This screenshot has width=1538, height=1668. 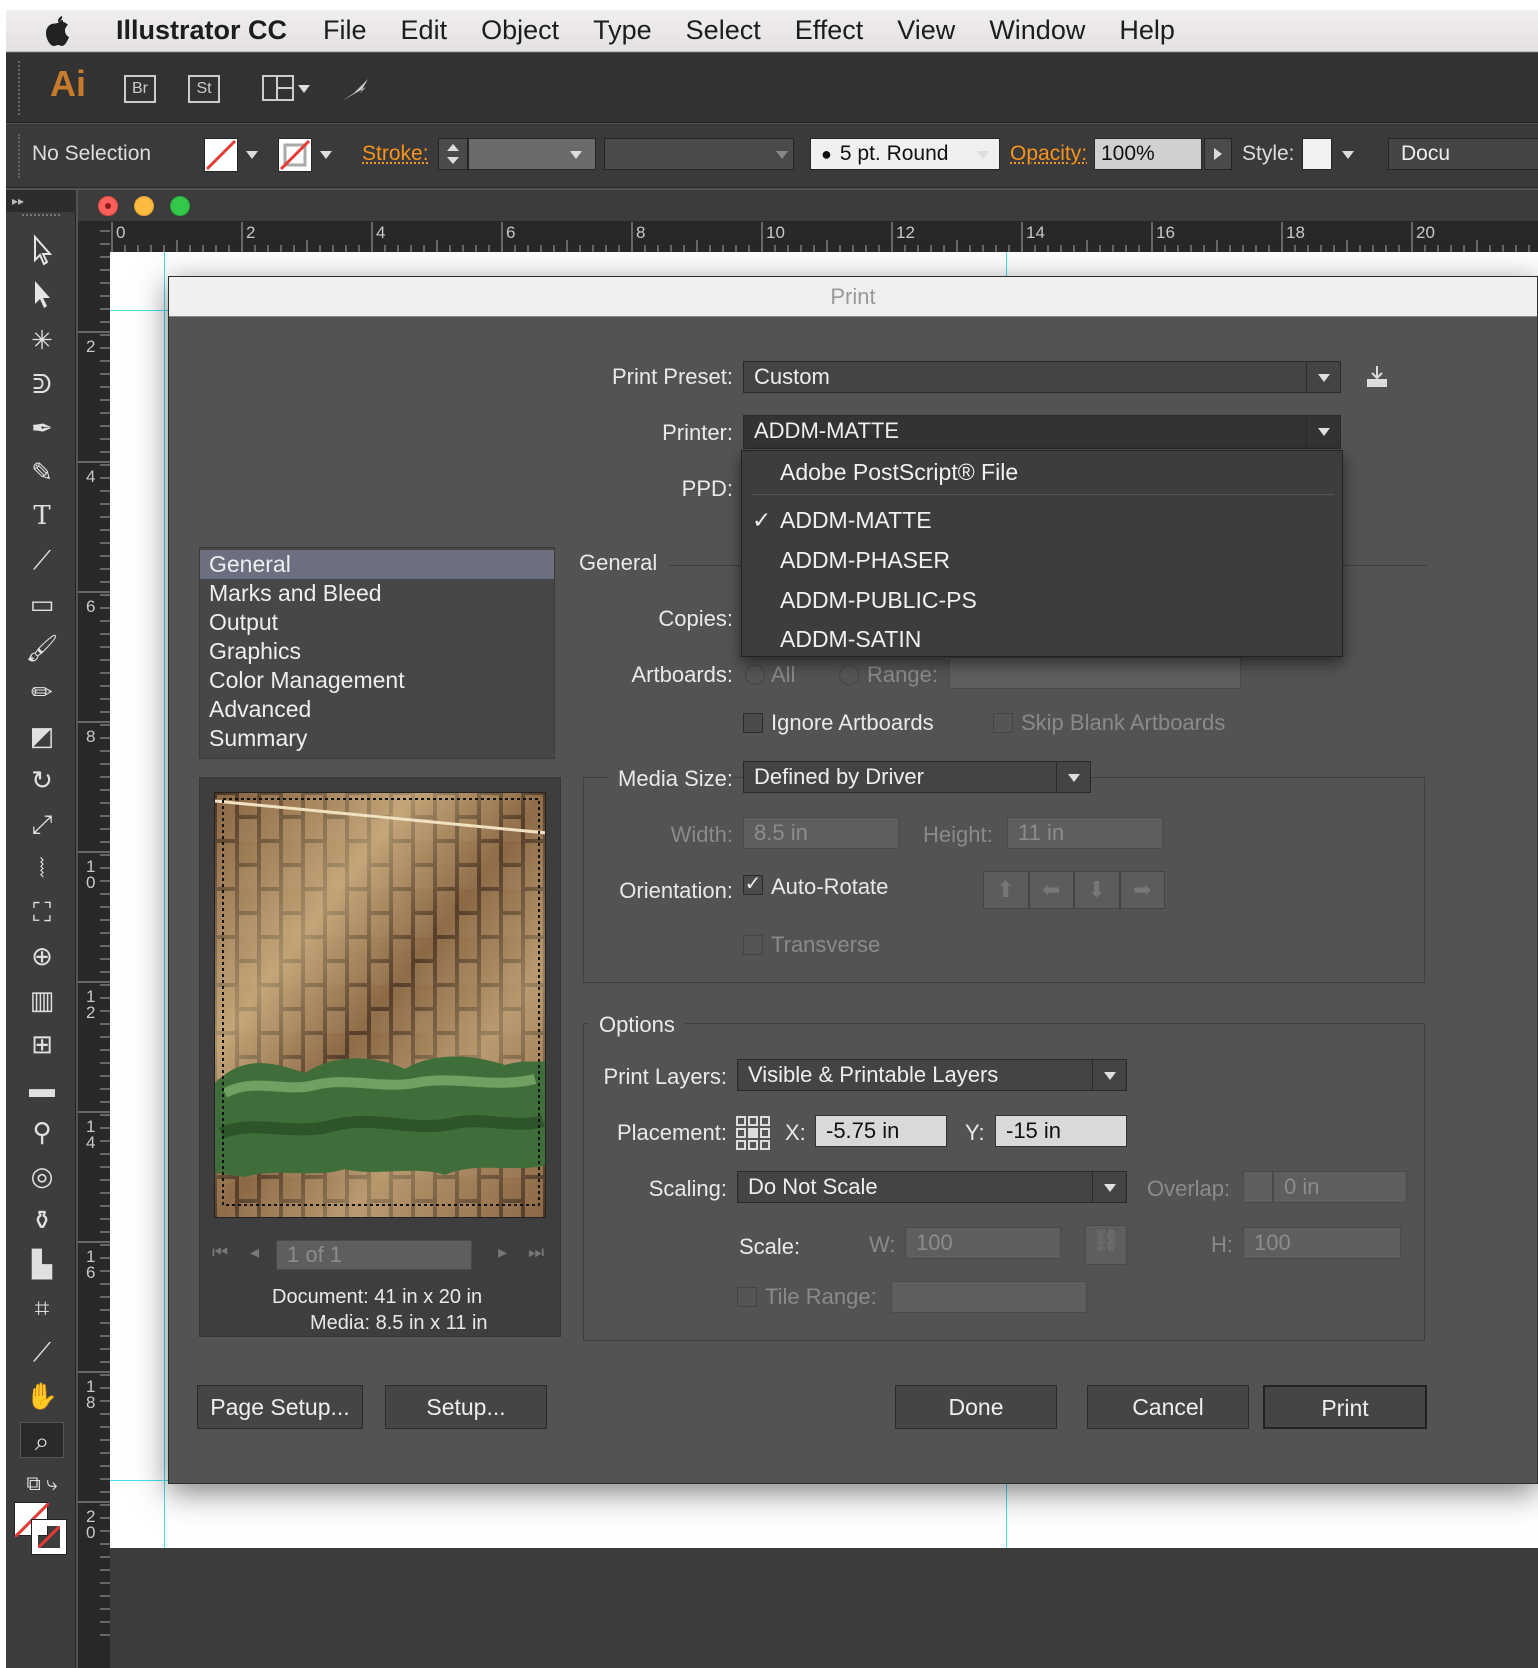 I want to click on menu-select: Select, so click(x=723, y=30).